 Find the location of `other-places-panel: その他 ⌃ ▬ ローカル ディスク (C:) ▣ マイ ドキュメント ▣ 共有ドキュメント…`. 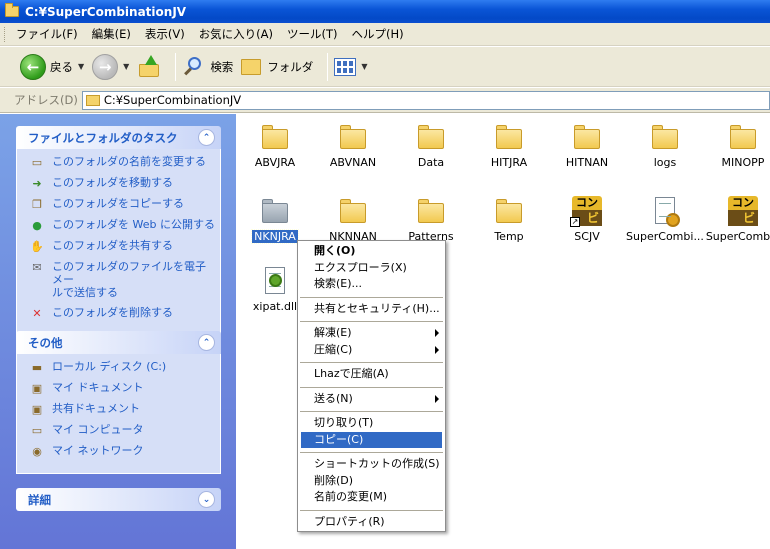

other-places-panel: その他 ⌃ ▬ ローカル ディスク (C:) ▣ マイ ドキュメント ▣ 共有ドキュメント… is located at coordinates (118, 402).